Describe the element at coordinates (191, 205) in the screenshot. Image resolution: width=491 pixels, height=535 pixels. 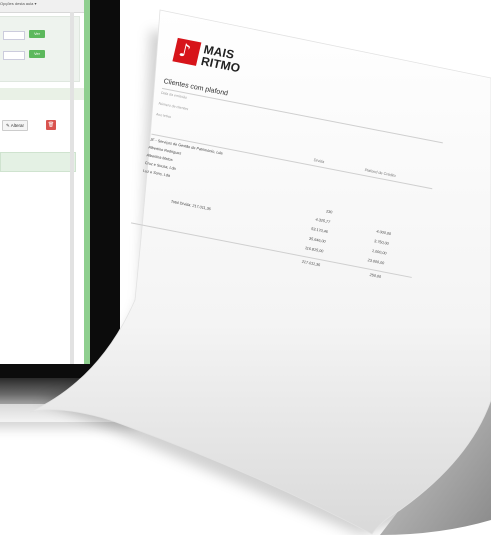
I see `total-label: Total Dívida: 217.011,36` at that location.